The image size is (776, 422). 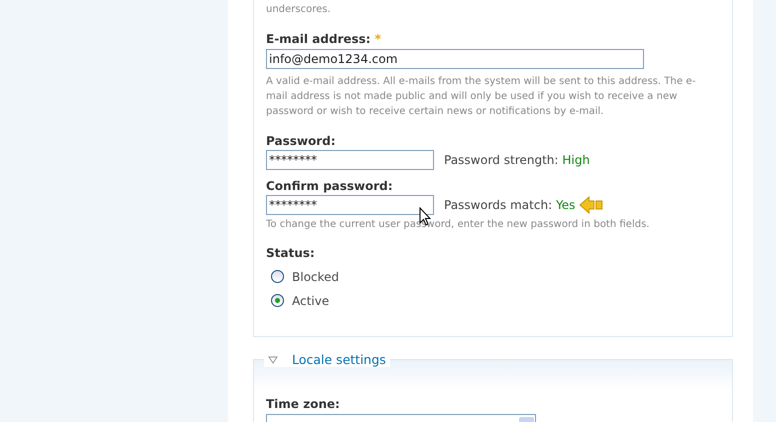 What do you see at coordinates (458, 225) in the screenshot?
I see `field-description: To change the current user password, enter the new password in both fields.` at bounding box center [458, 225].